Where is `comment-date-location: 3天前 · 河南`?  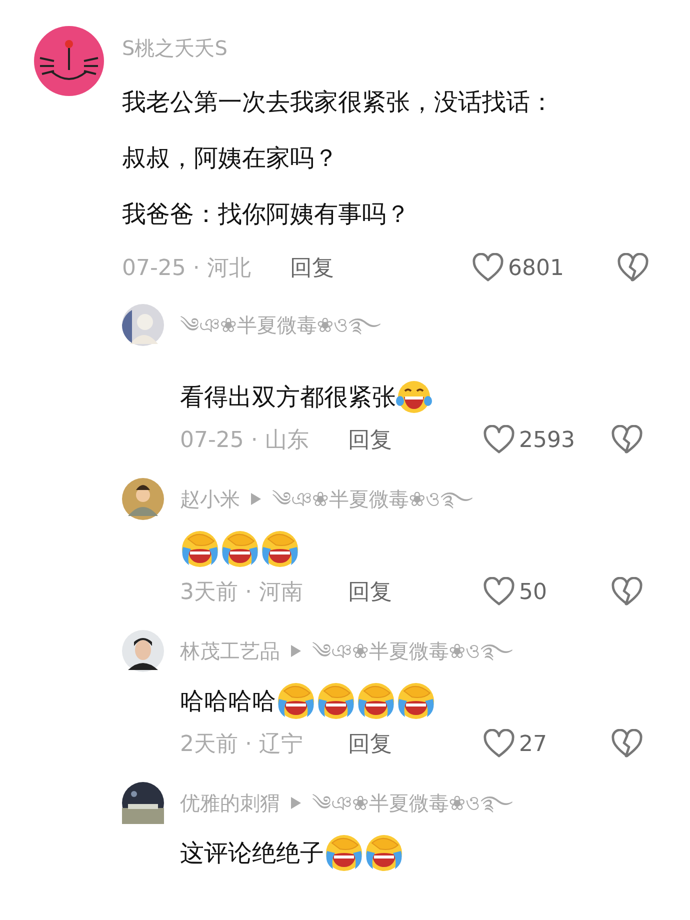 comment-date-location: 3天前 · 河南 is located at coordinates (242, 593).